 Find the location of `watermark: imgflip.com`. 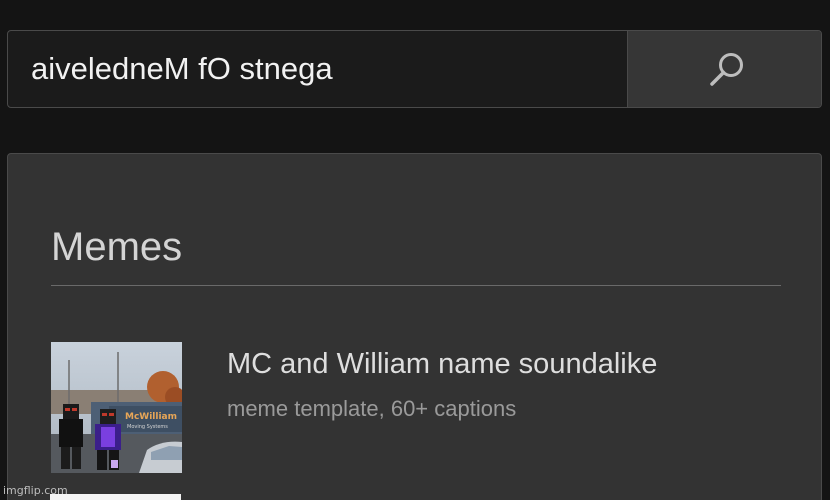

watermark: imgflip.com is located at coordinates (35, 490).